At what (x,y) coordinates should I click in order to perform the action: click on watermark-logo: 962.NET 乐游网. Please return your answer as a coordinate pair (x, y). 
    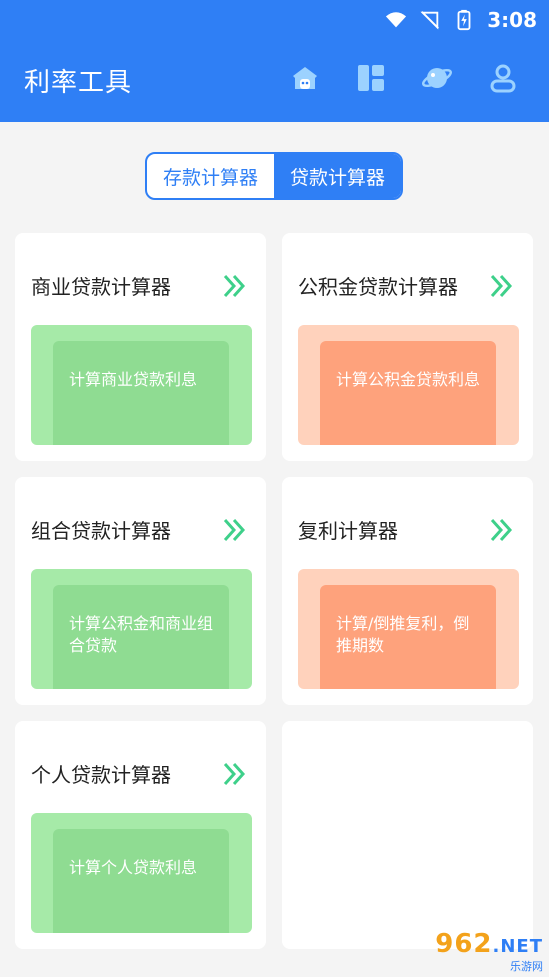
    Looking at the image, I should click on (473, 952).